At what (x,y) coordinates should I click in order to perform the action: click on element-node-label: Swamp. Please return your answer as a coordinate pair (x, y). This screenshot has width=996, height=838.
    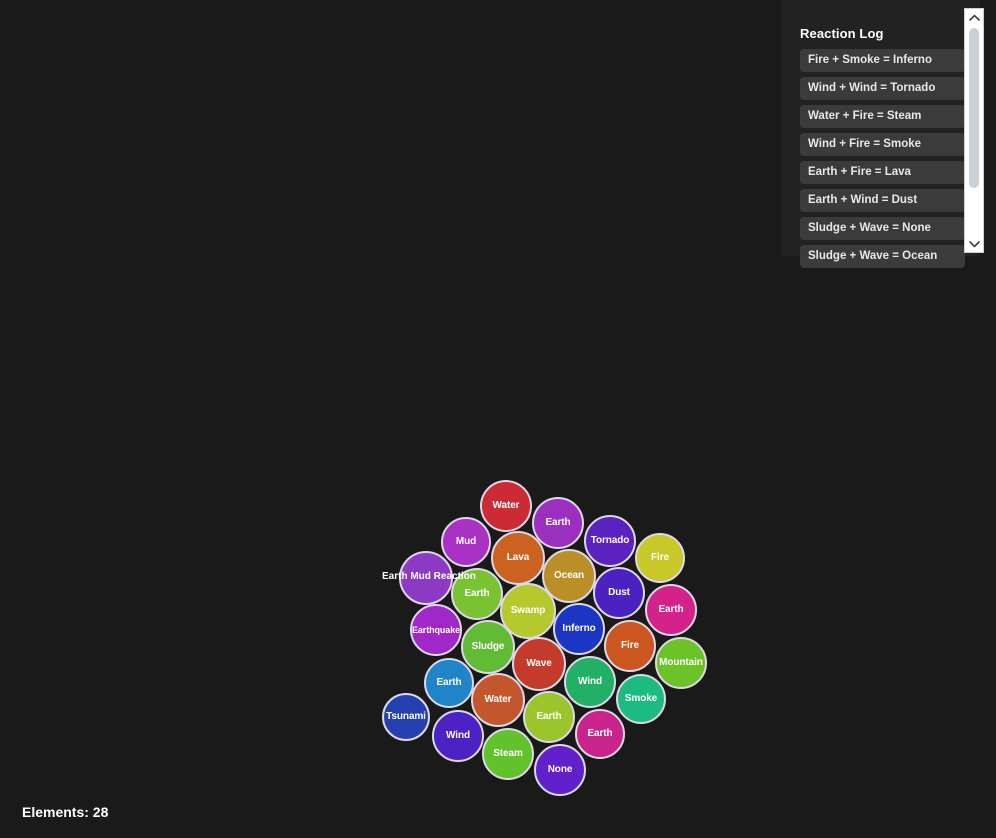
    Looking at the image, I should click on (528, 610).